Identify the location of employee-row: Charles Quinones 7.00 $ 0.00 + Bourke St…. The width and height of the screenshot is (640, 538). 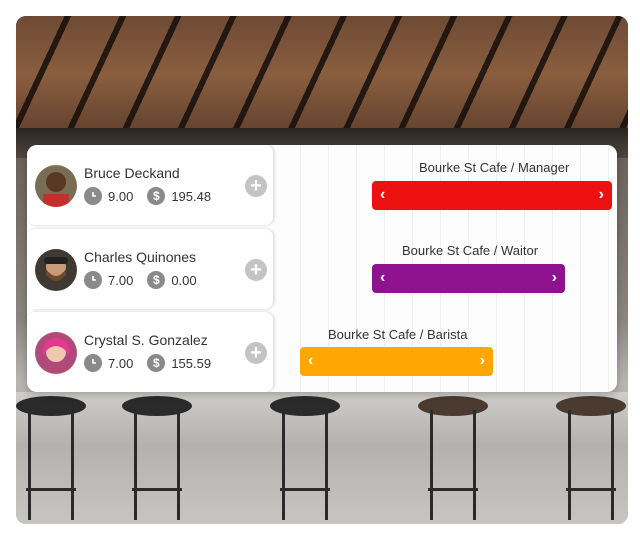
(322, 269).